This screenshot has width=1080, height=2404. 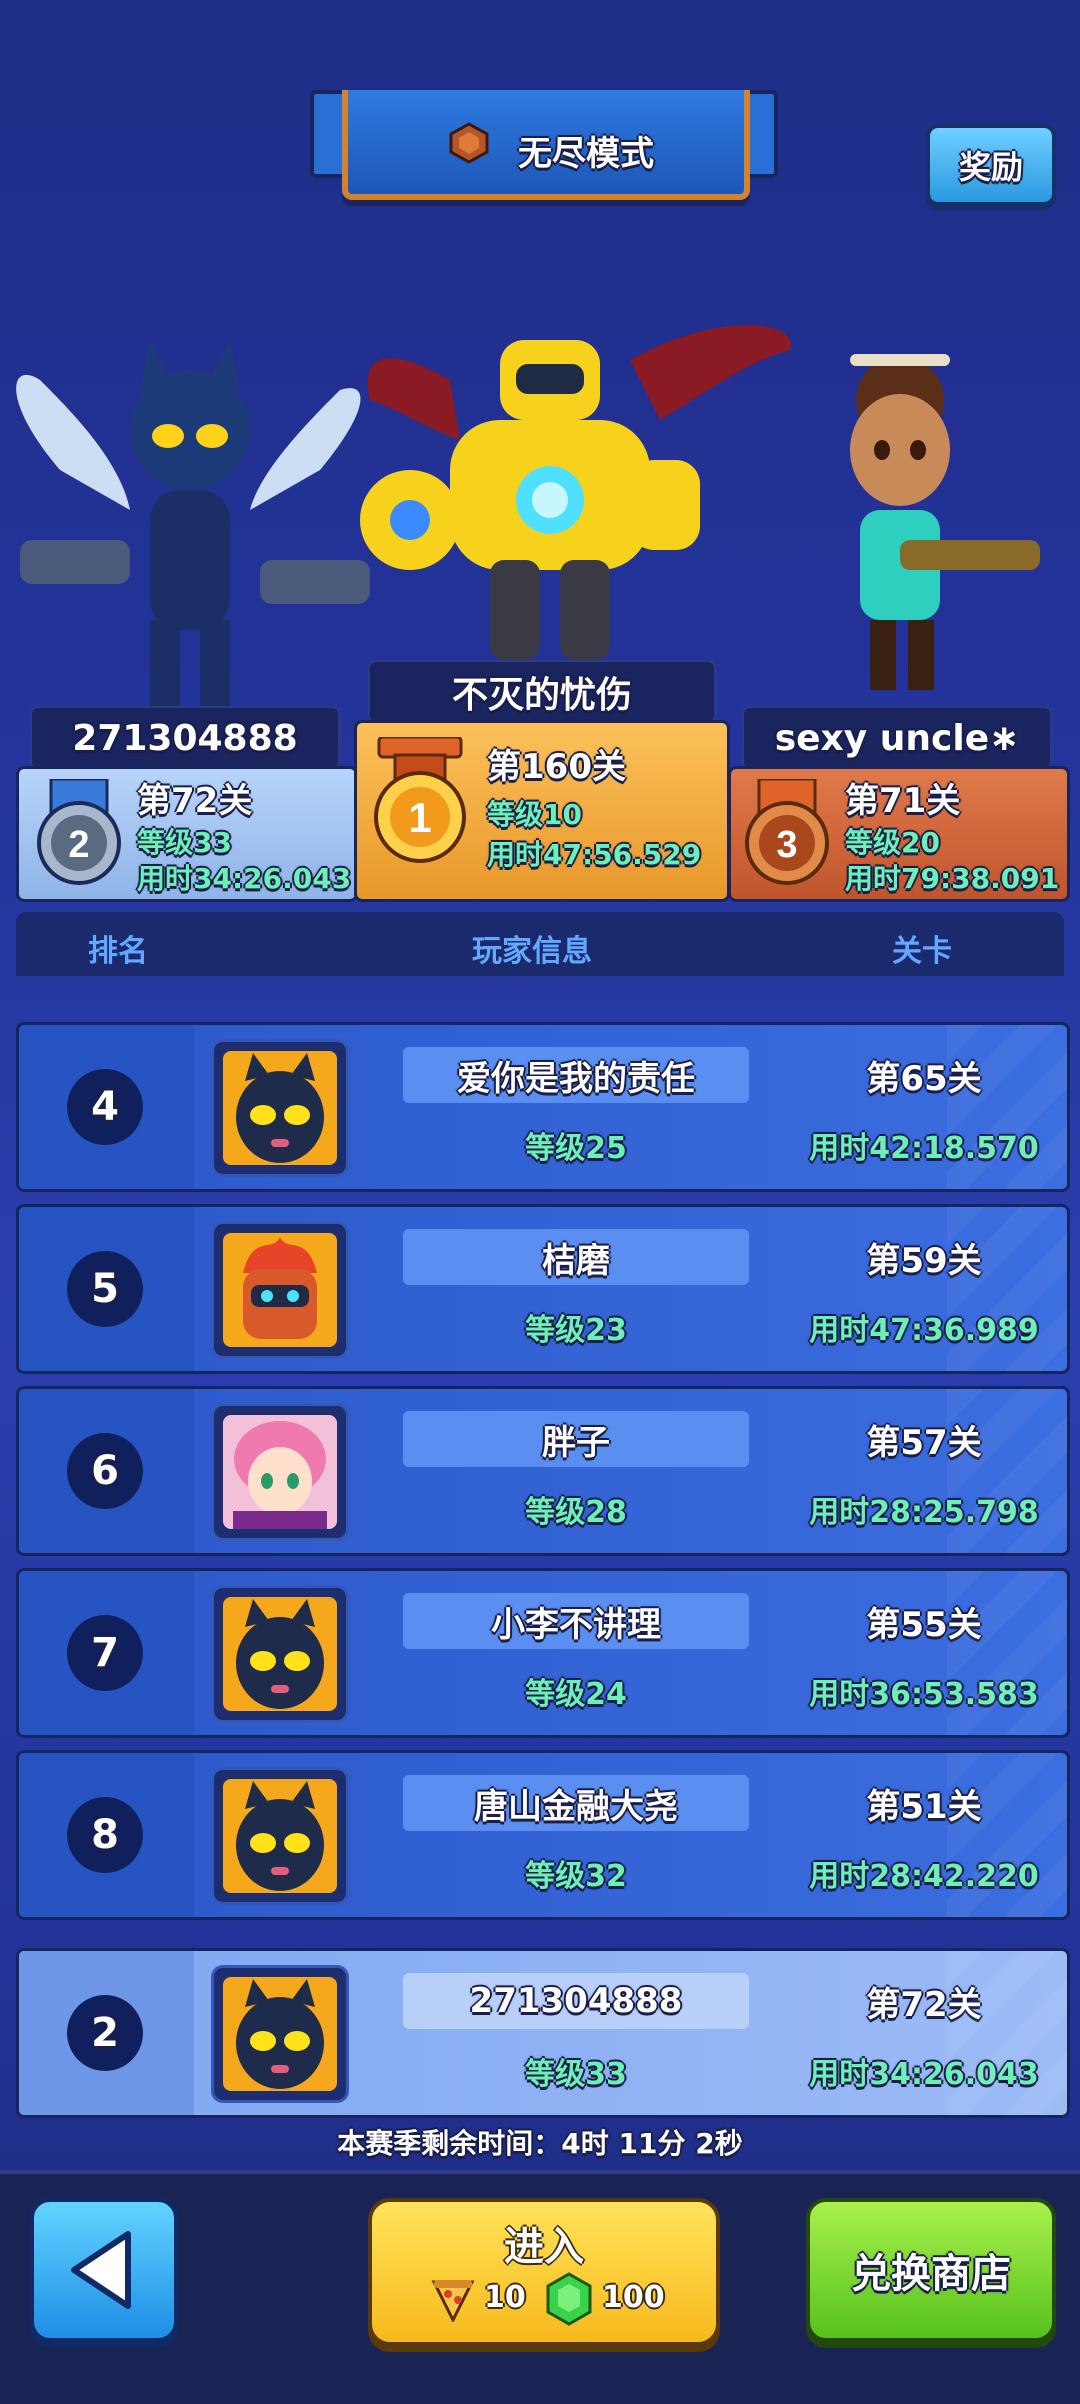 I want to click on back-arrow-icon, so click(x=101, y=2270).